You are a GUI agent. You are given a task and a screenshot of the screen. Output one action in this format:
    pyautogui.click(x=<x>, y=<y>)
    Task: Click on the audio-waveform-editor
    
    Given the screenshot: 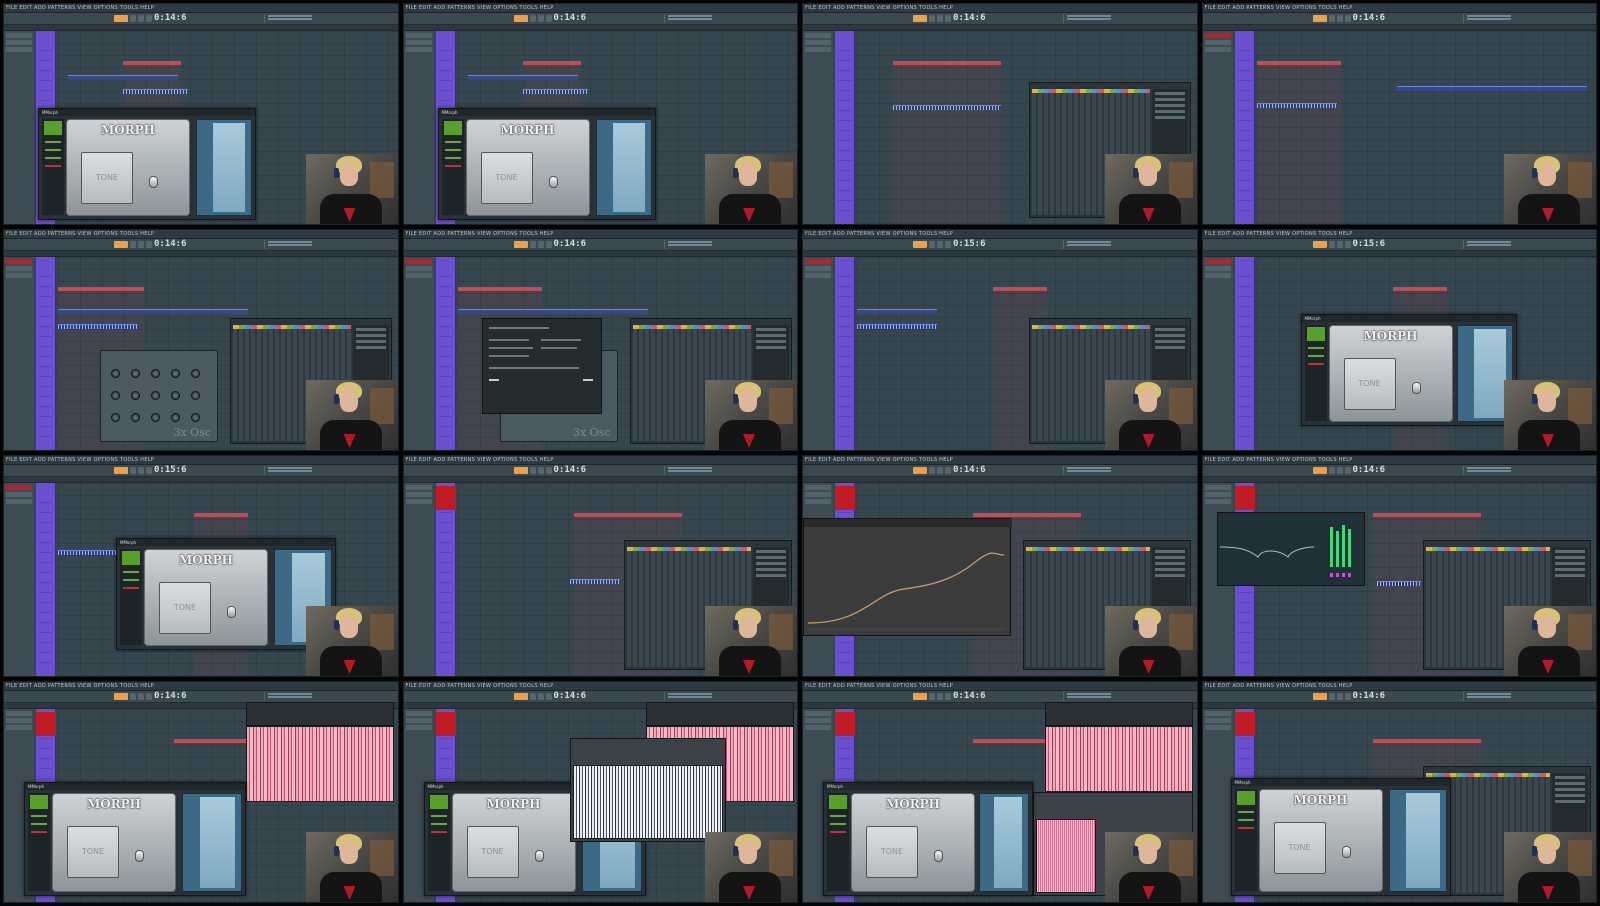 What is the action you would take?
    pyautogui.click(x=1119, y=759)
    